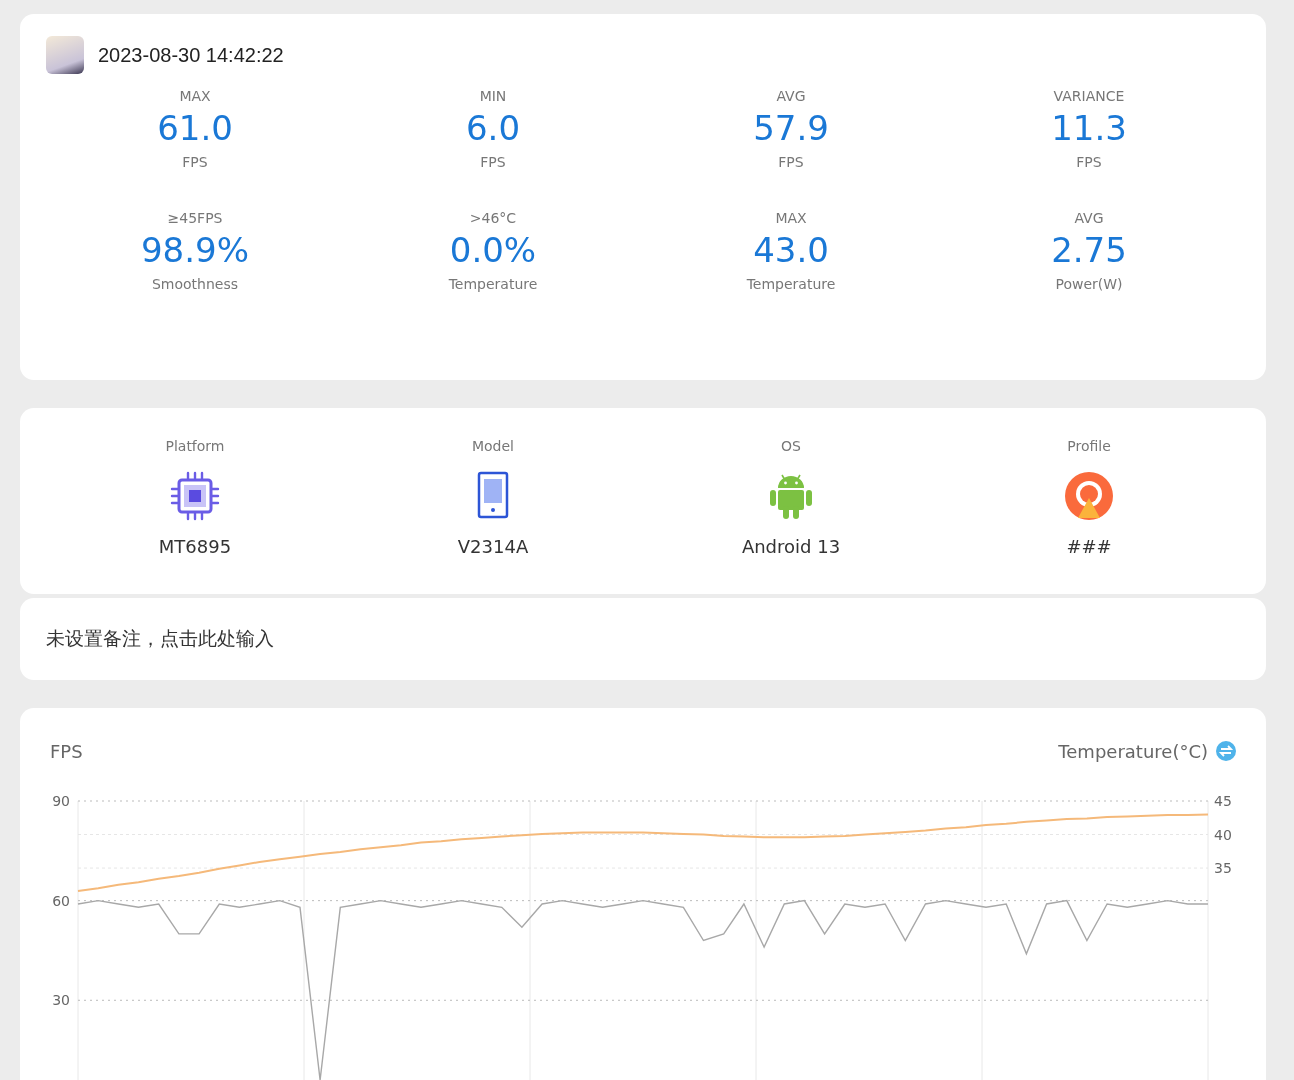 The height and width of the screenshot is (1080, 1294). Describe the element at coordinates (493, 218) in the screenshot. I see `stat-label: >46°C` at that location.